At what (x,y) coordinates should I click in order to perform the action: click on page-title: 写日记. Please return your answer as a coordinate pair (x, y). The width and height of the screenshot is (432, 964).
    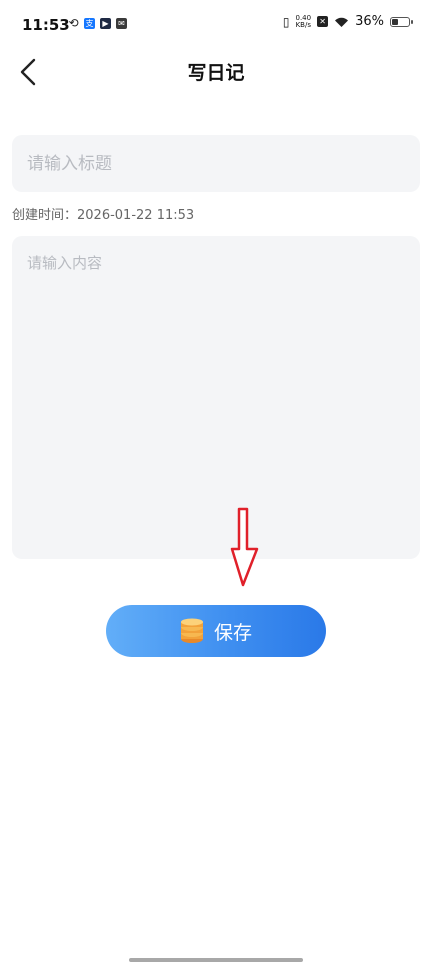
    Looking at the image, I should click on (216, 73).